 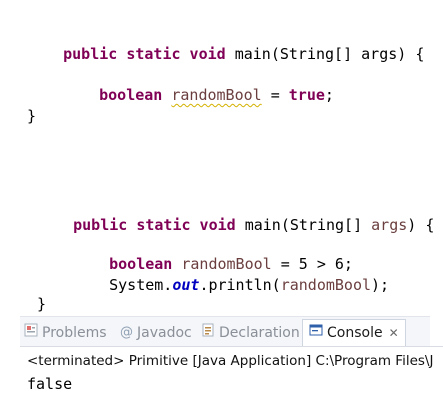 I want to click on tab-label: Declaration, so click(x=259, y=333).